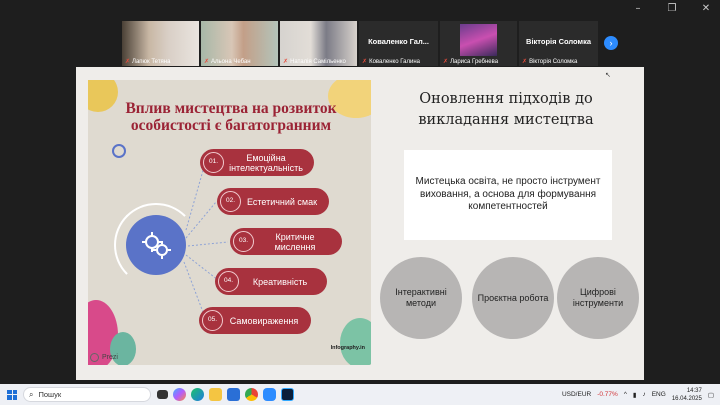 The image size is (720, 405). I want to click on minimize-button: –, so click(638, 9).